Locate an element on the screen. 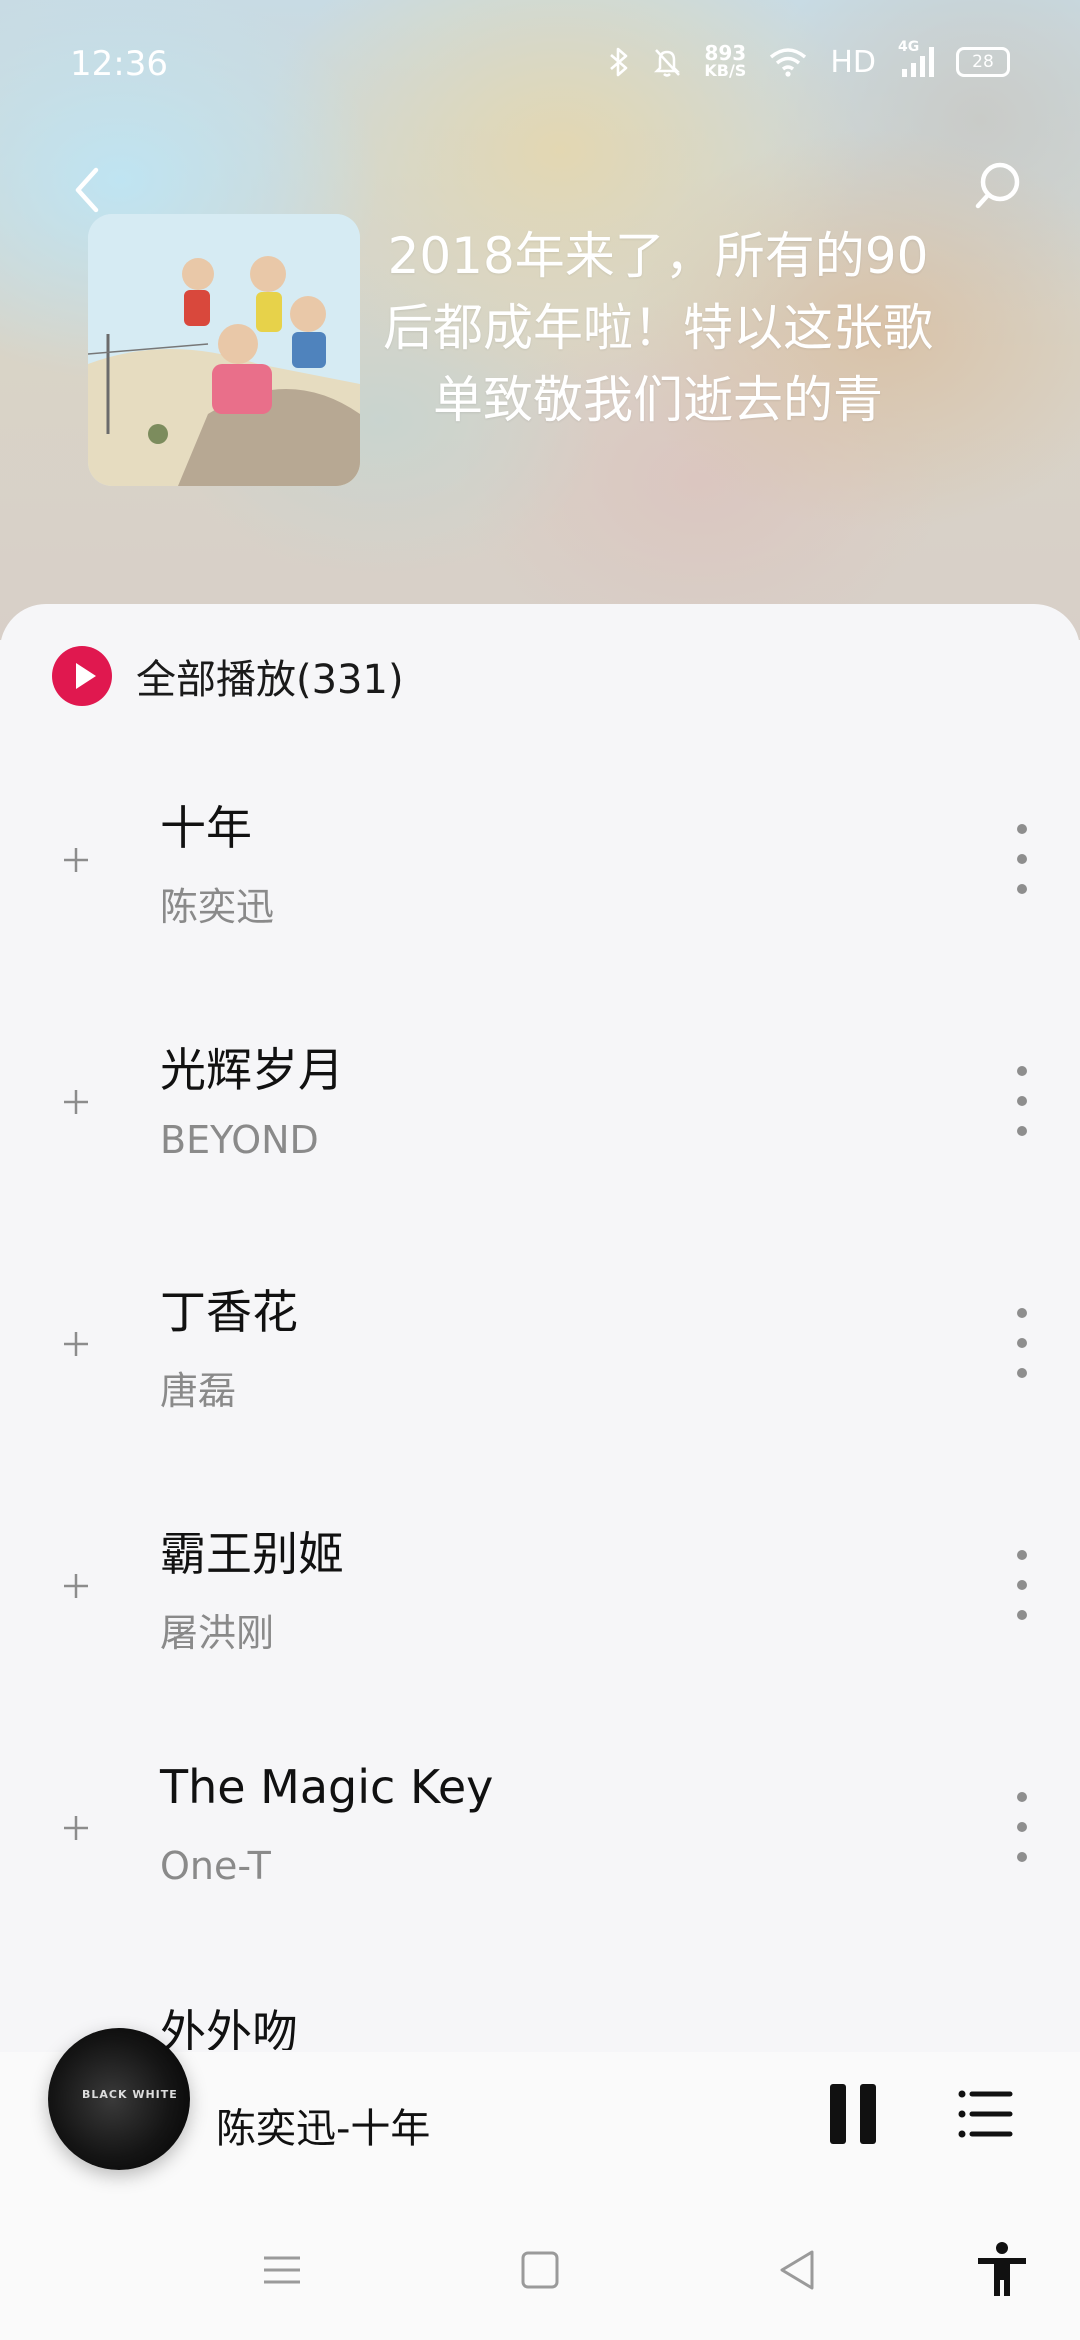 This screenshot has height=2340, width=1080. home-nav-button is located at coordinates (540, 2270).